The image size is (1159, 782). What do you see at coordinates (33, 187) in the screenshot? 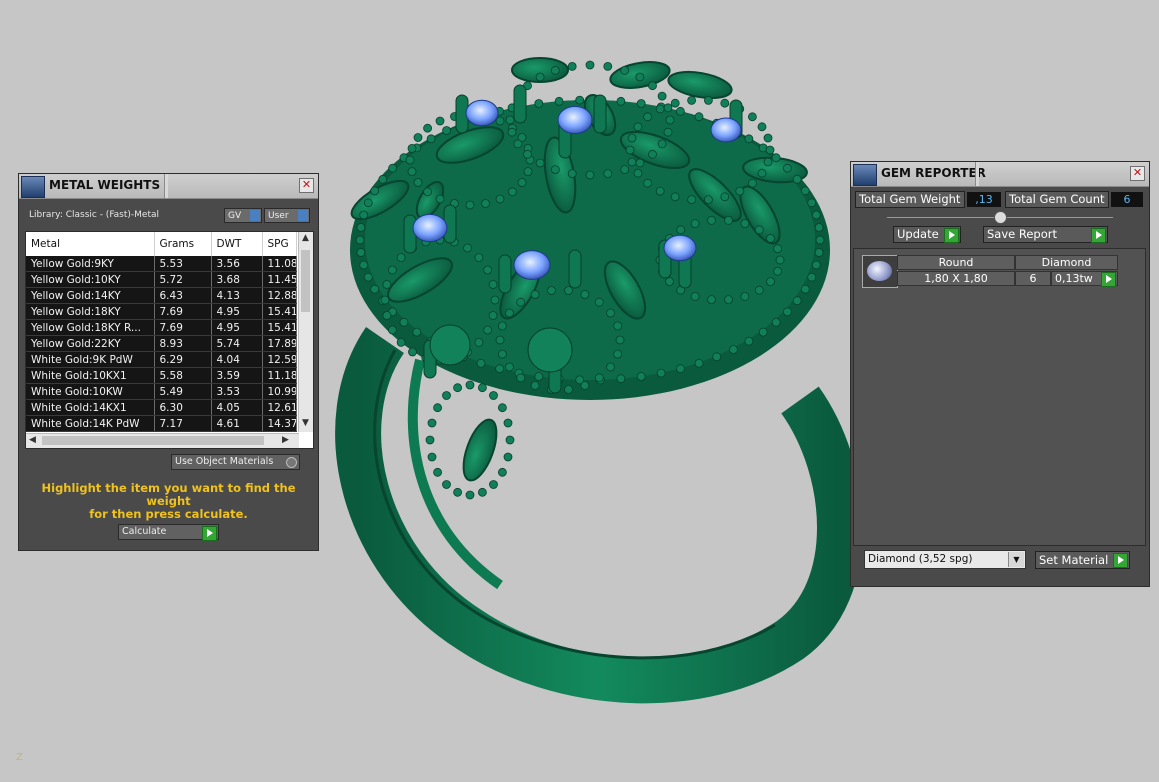
I see `metal-weights-app-icon` at bounding box center [33, 187].